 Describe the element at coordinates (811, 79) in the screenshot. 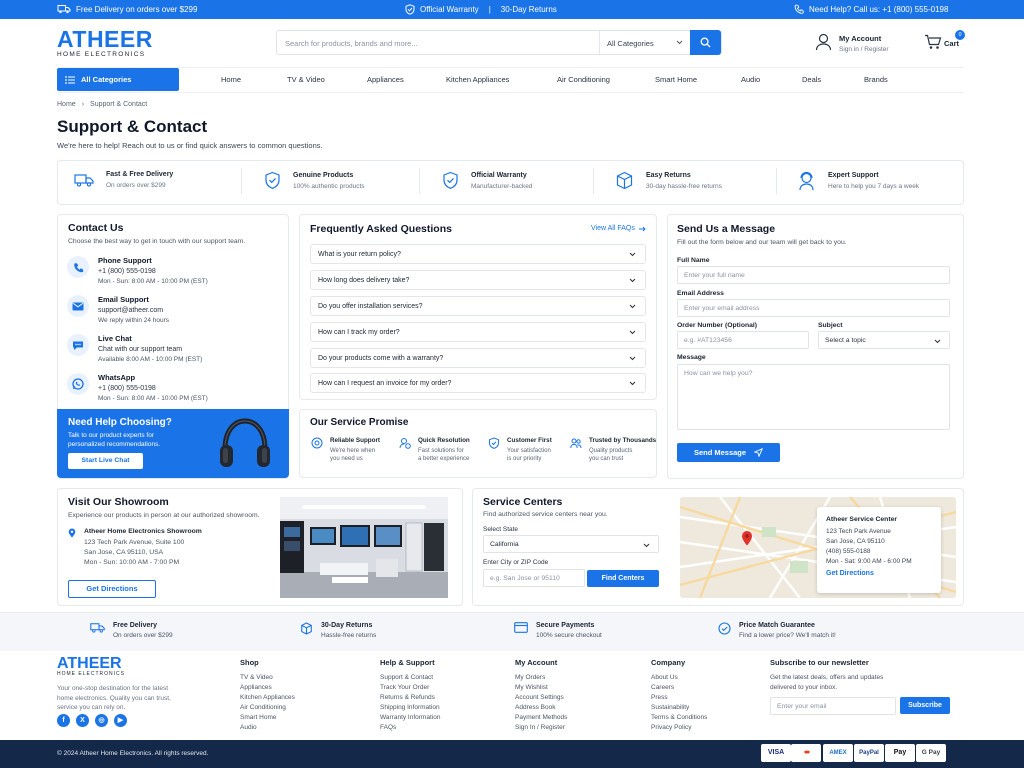

I see `nav-deals: Deals` at that location.